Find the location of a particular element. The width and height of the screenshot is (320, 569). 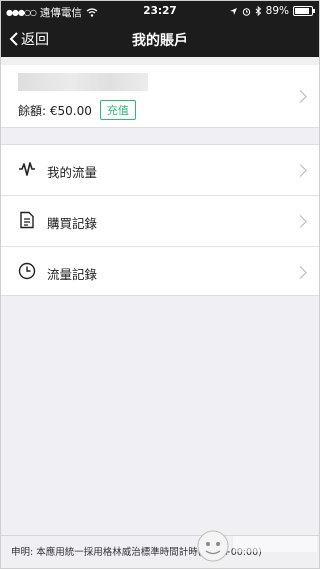

status-bar: ●●●○○ 遠傳電信 23:27 89% is located at coordinates (160, 11).